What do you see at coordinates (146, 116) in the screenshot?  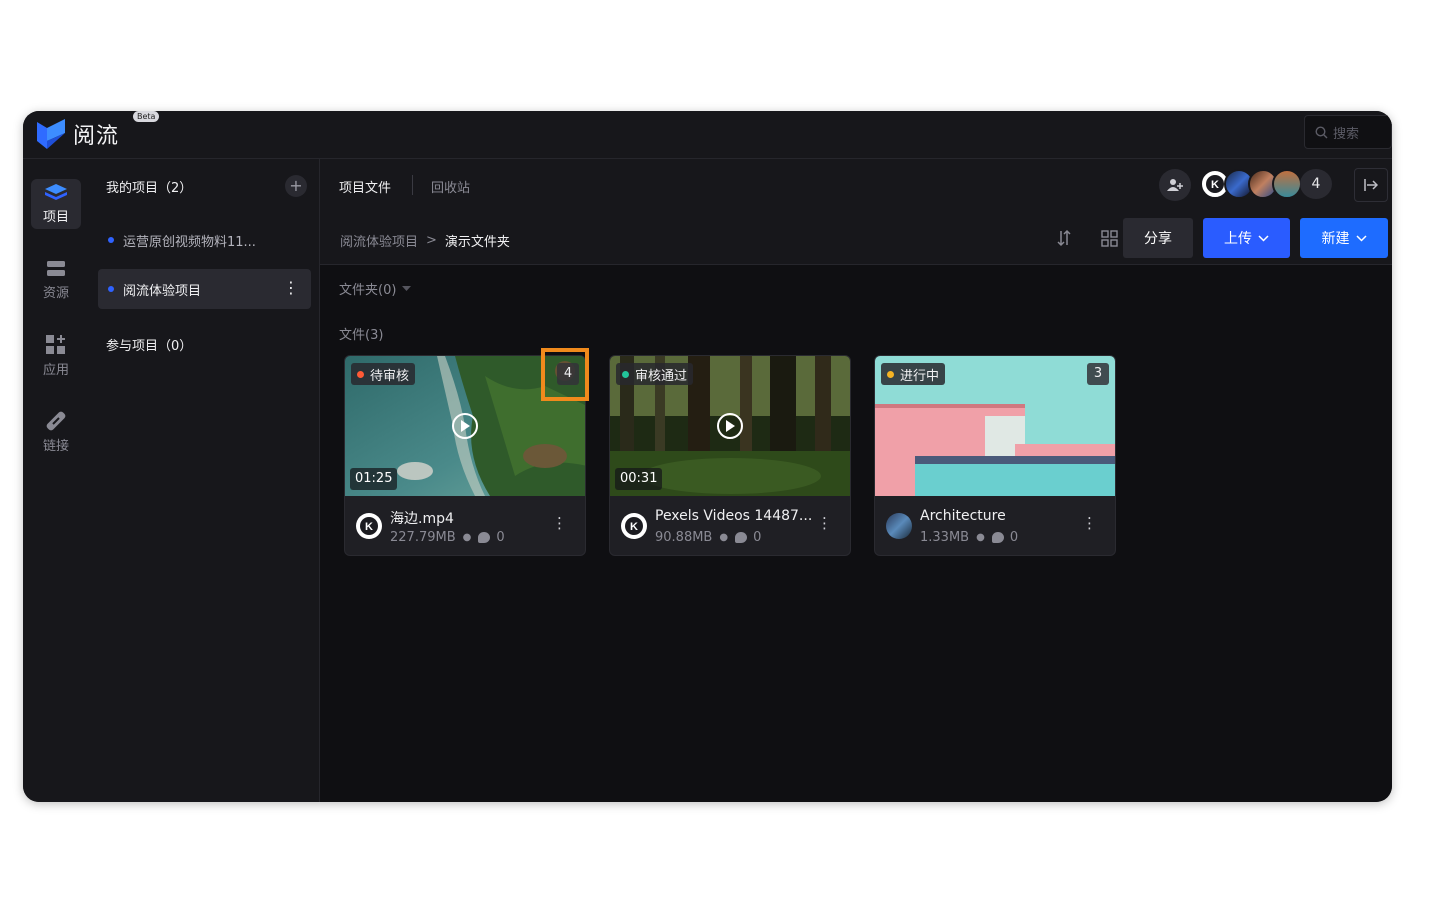 I see `beta-badge: Beta` at bounding box center [146, 116].